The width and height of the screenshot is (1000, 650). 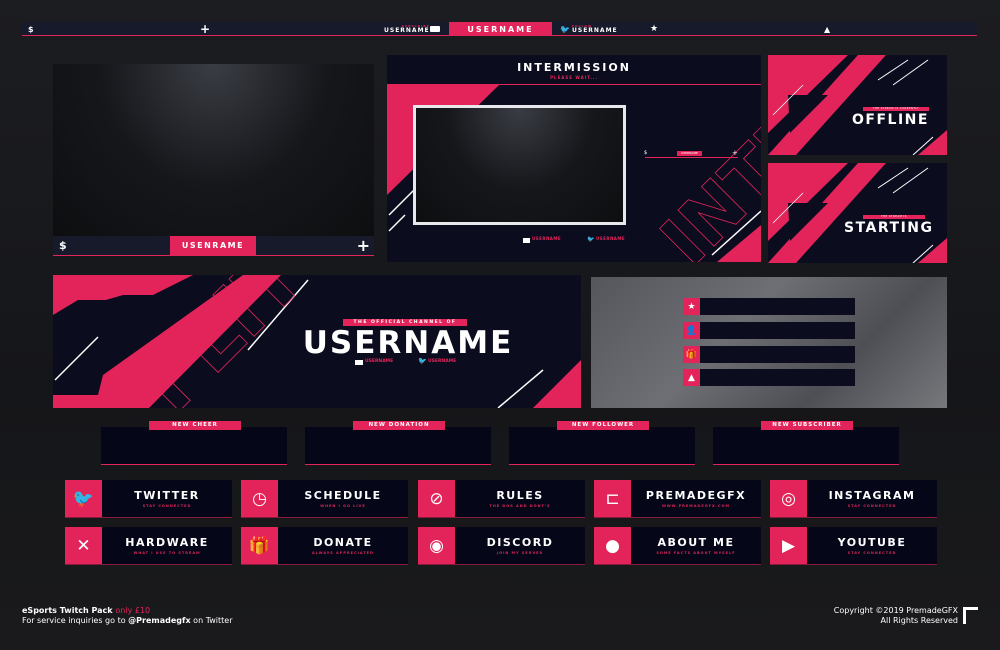 What do you see at coordinates (696, 542) in the screenshot?
I see `panel-title: ABOUT ME` at bounding box center [696, 542].